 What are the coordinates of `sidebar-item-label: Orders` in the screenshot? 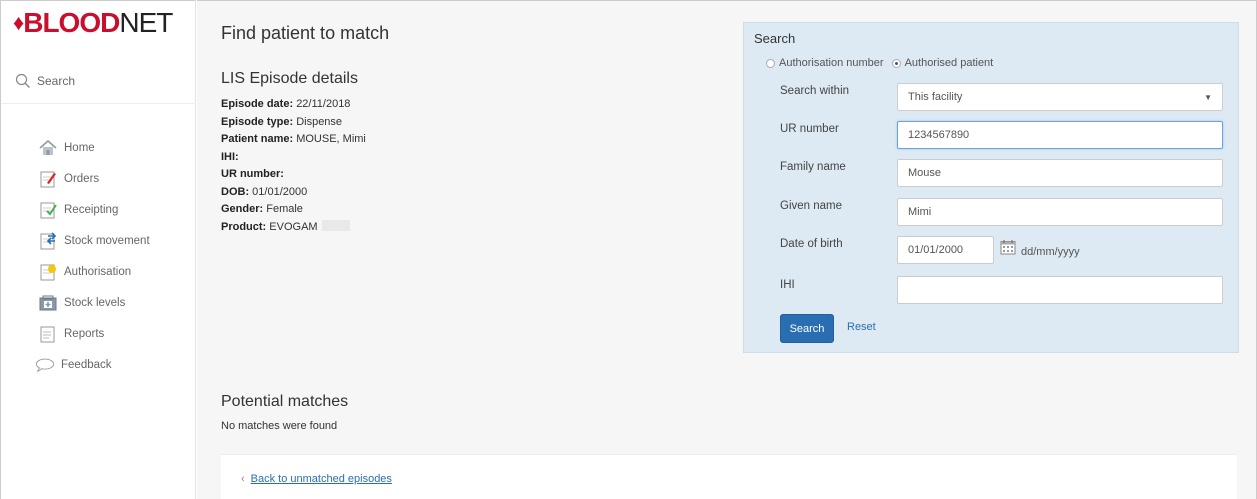 It's located at (82, 178).